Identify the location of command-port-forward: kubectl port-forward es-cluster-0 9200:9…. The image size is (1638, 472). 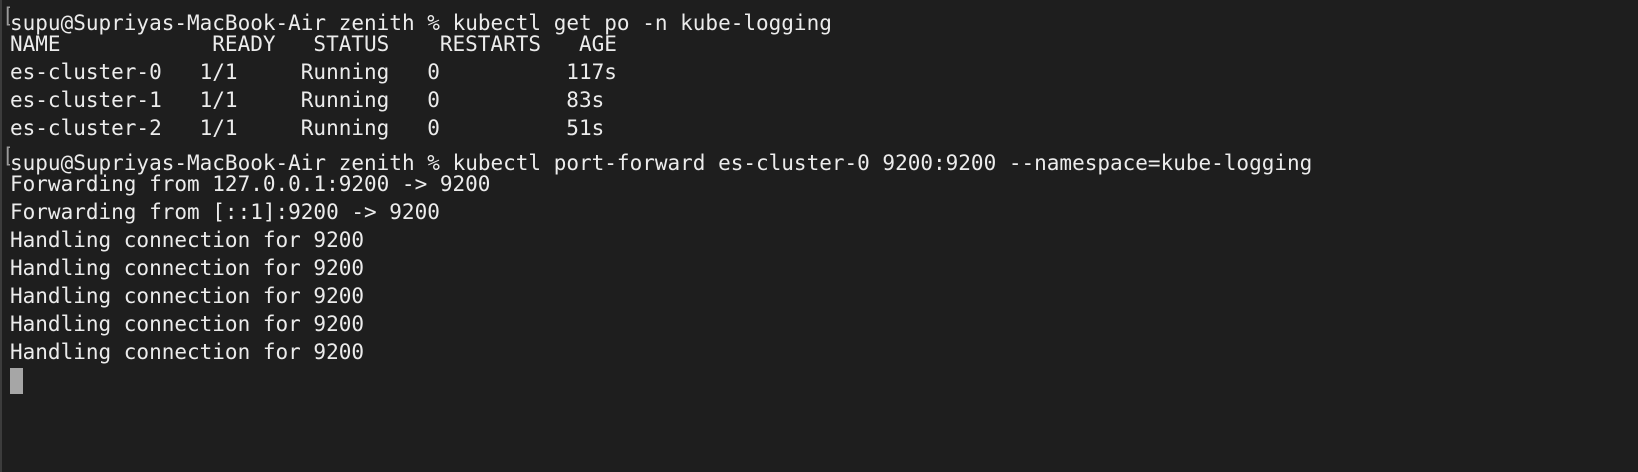
(882, 163).